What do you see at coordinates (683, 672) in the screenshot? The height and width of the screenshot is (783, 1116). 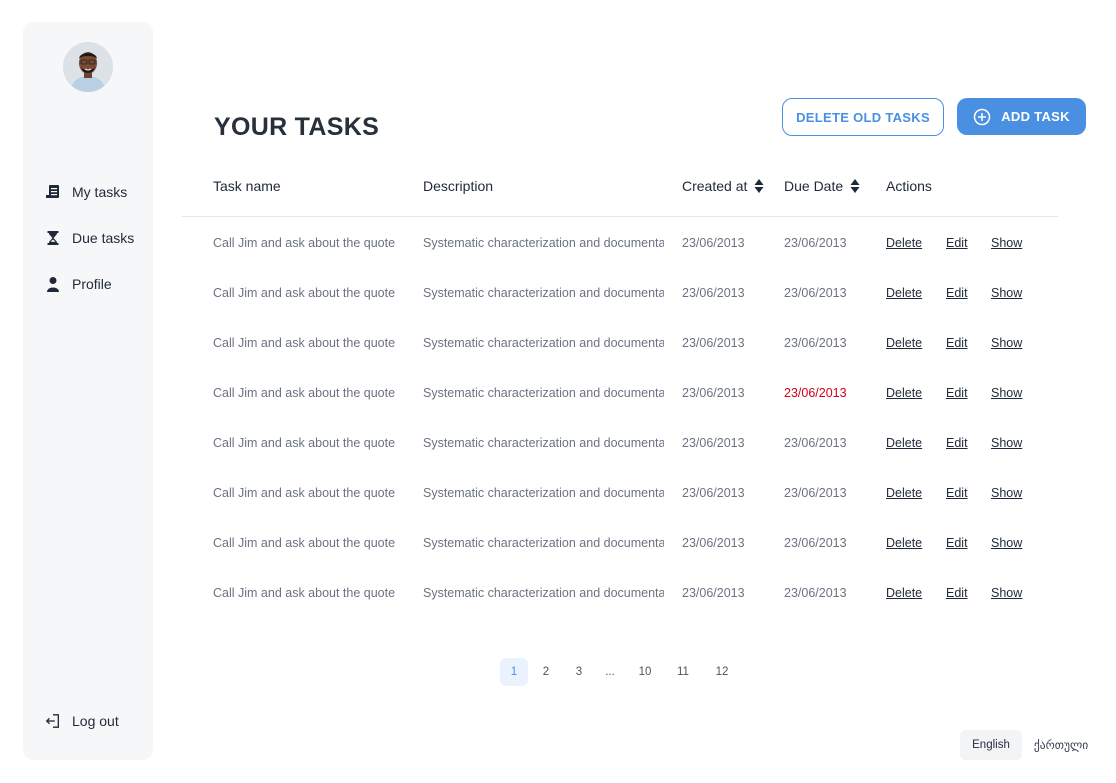 I see `page-button-11: 11` at bounding box center [683, 672].